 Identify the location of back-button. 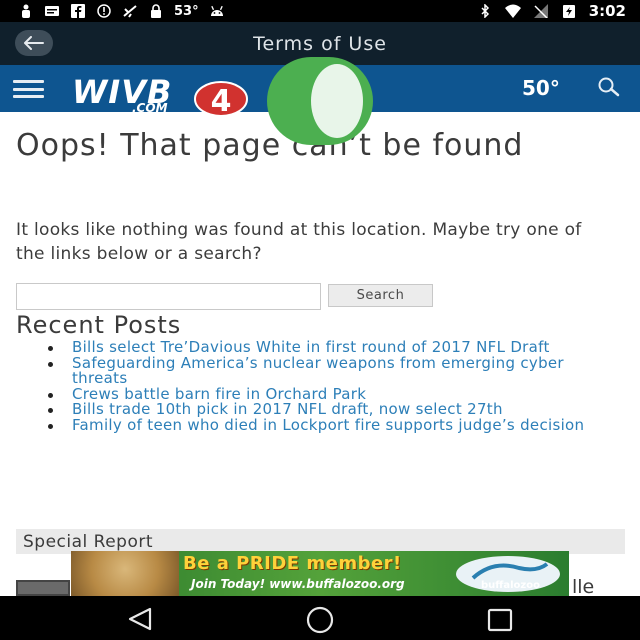
(34, 43).